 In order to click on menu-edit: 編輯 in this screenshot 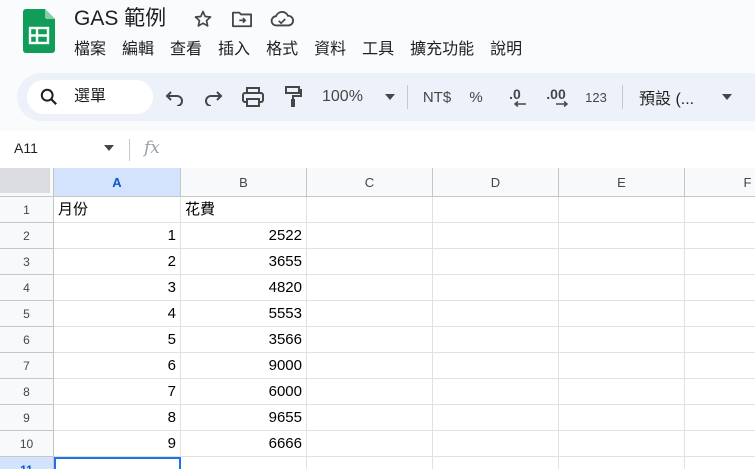, I will do `click(138, 50)`.